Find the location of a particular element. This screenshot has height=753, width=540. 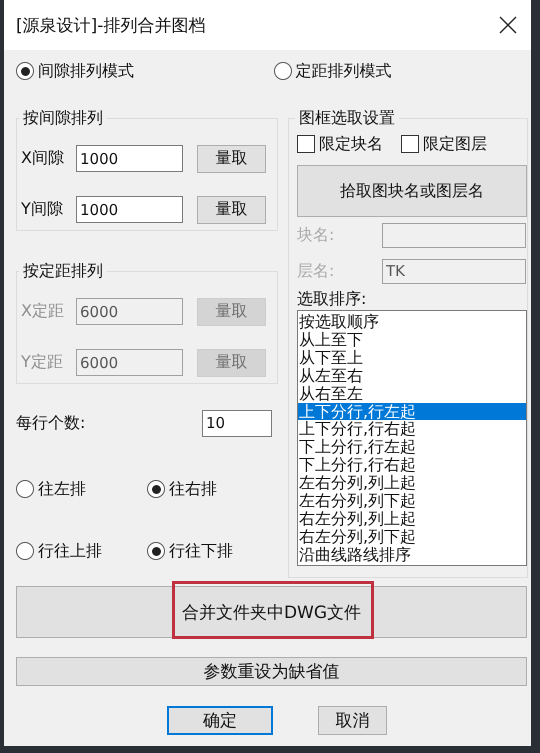

reset-button: 参数重设为缺省值 is located at coordinates (271, 671).